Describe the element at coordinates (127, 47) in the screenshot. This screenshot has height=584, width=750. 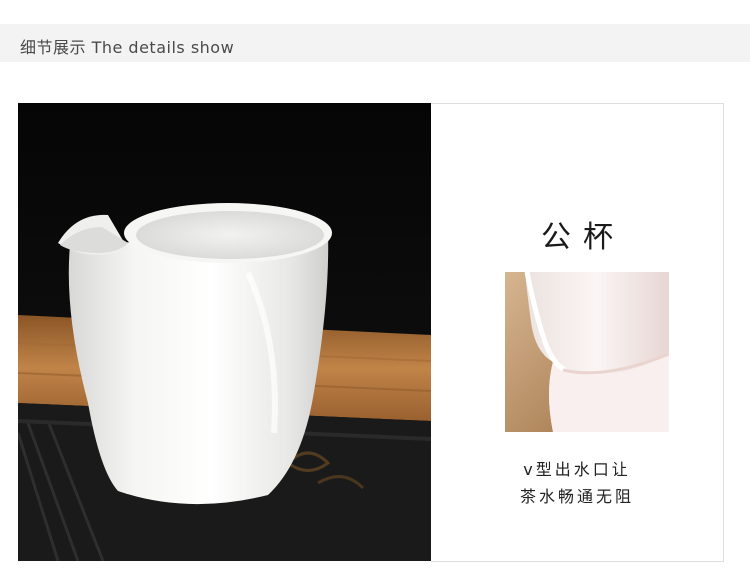
I see `section-title: 细节展示 The details show` at that location.